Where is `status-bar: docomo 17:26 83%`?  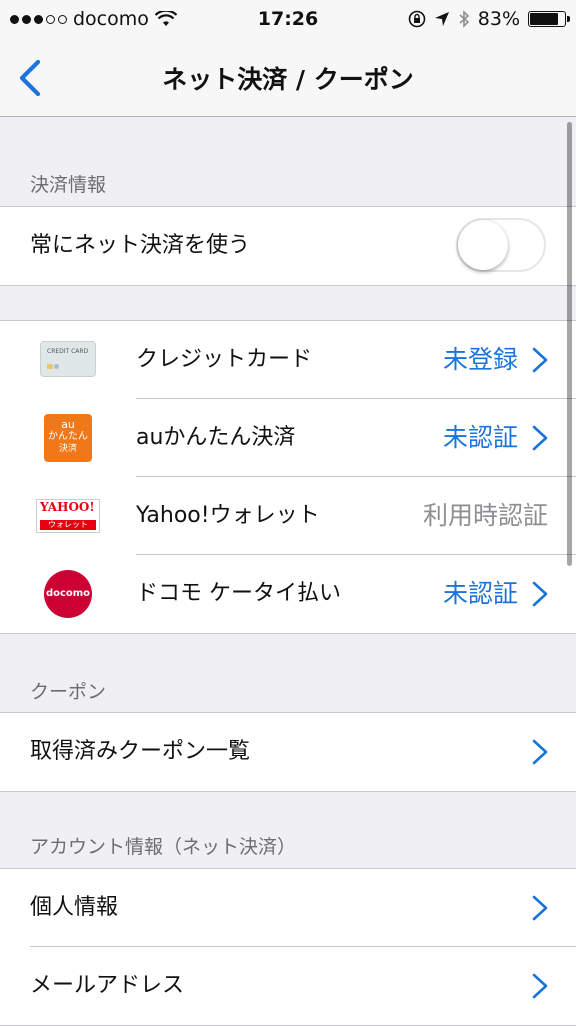
status-bar: docomo 17:26 83% is located at coordinates (288, 20).